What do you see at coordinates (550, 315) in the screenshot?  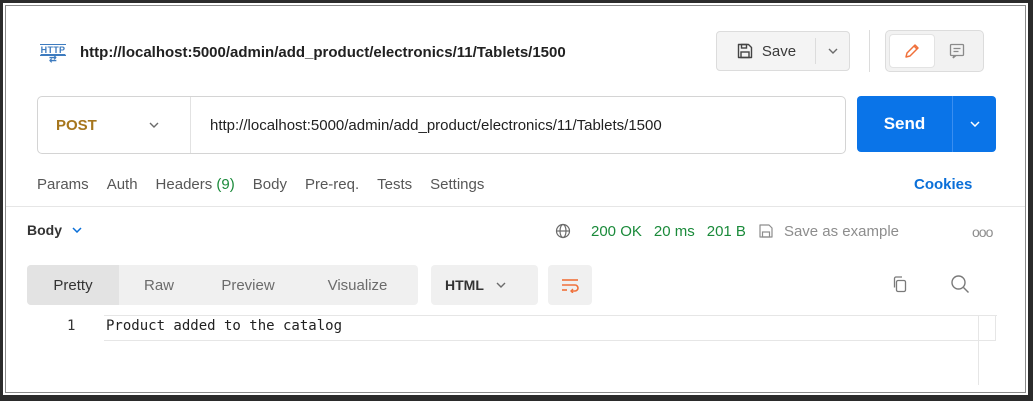 I see `code-editor-border` at bounding box center [550, 315].